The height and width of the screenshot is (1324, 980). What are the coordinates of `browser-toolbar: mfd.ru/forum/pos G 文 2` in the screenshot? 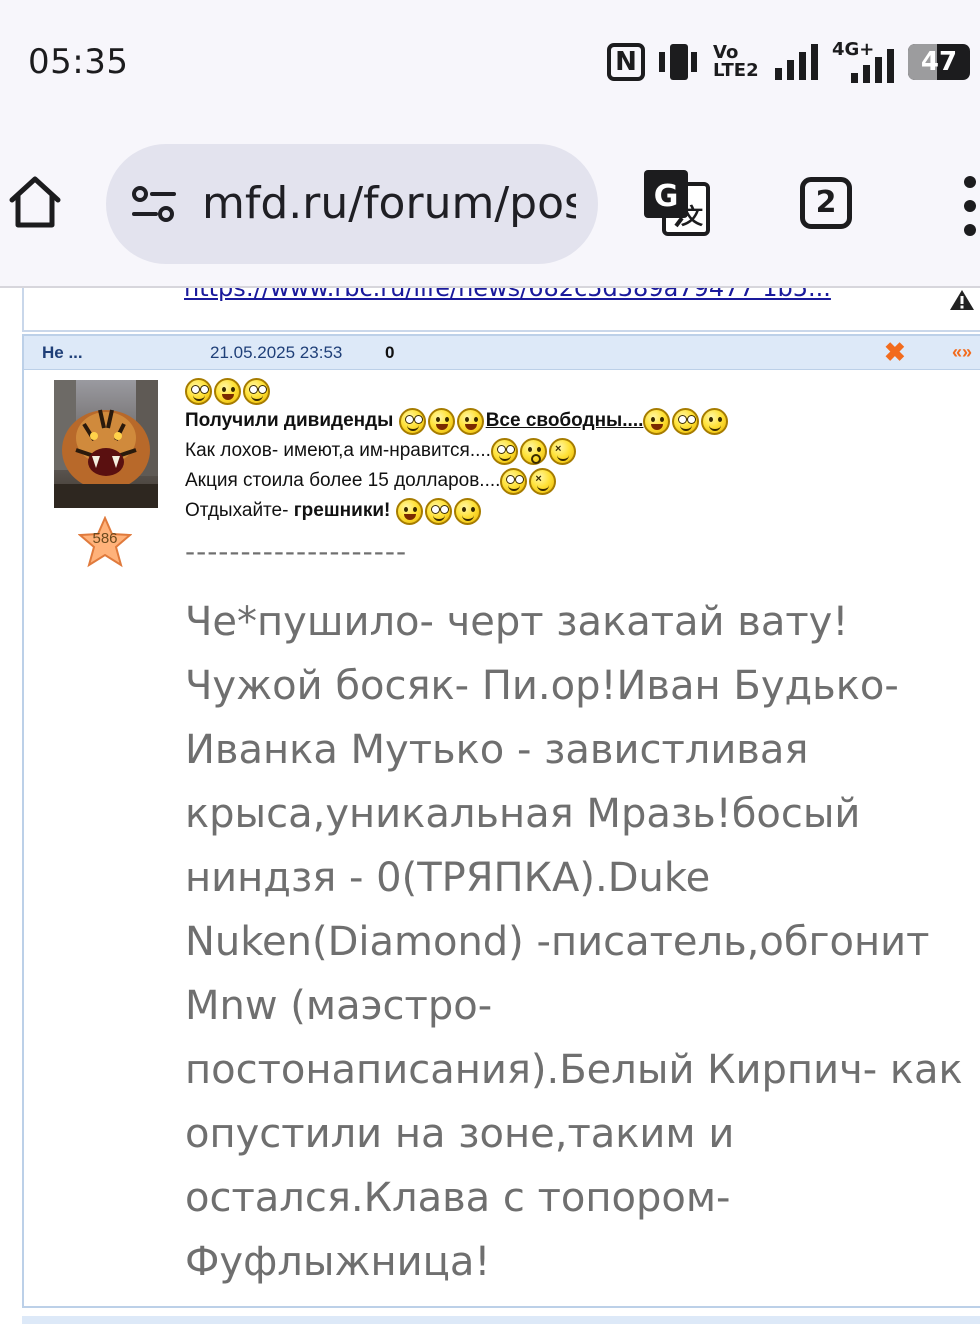 It's located at (490, 204).